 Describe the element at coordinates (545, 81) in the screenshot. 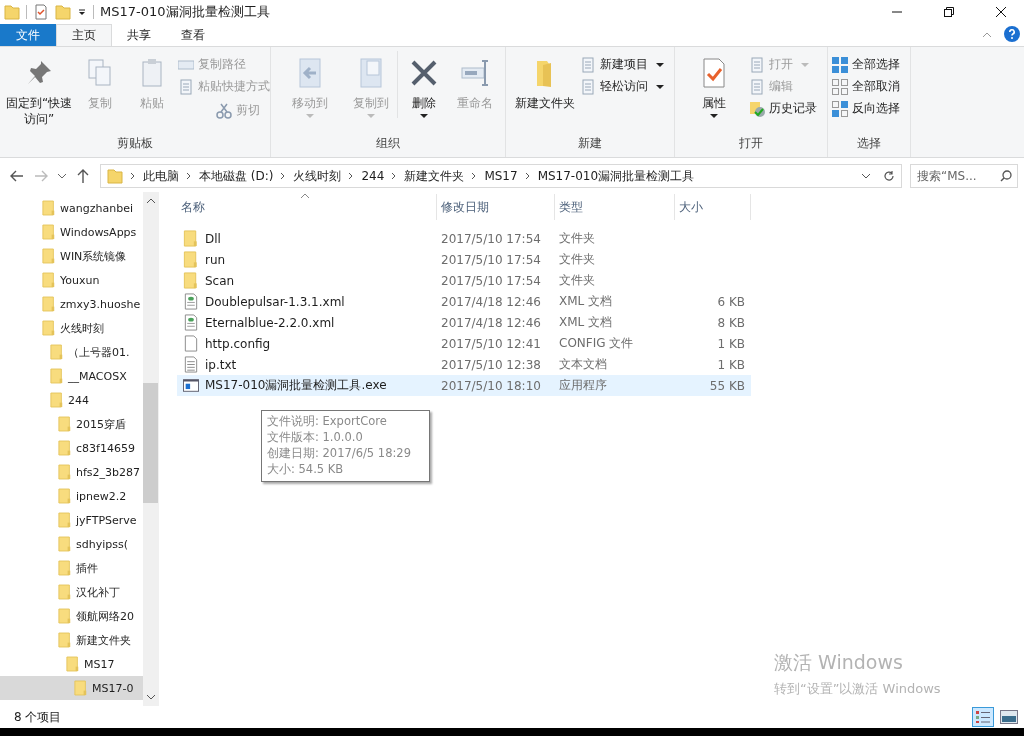

I see `ribbon-button: 新建文件夹` at that location.